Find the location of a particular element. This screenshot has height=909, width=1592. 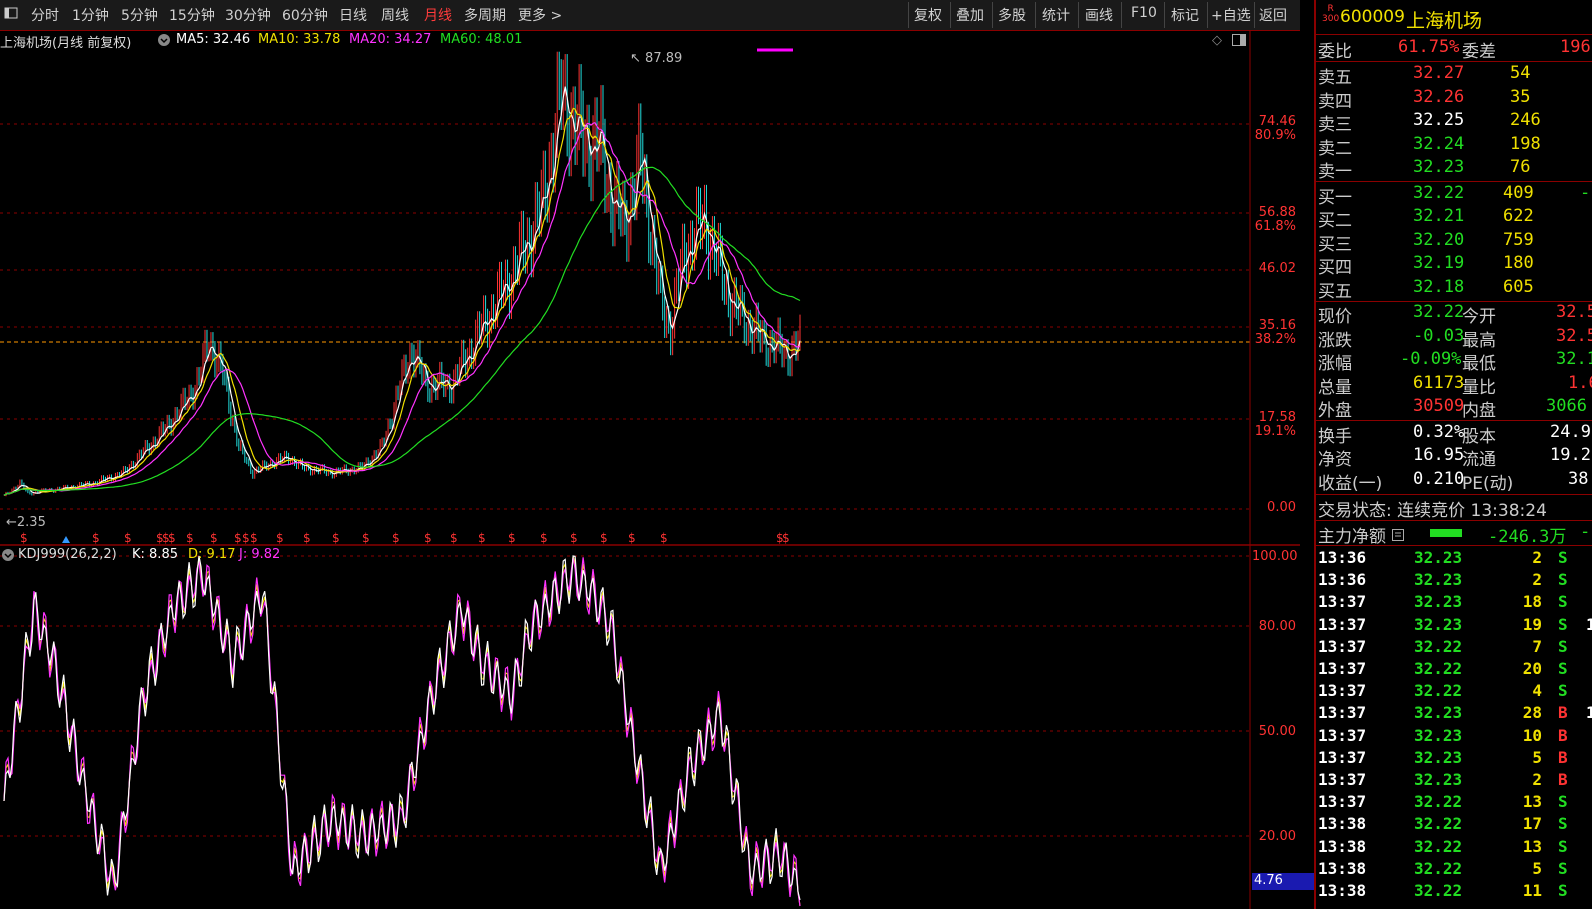

period-tab-daily: 日线 is located at coordinates (353, 15).